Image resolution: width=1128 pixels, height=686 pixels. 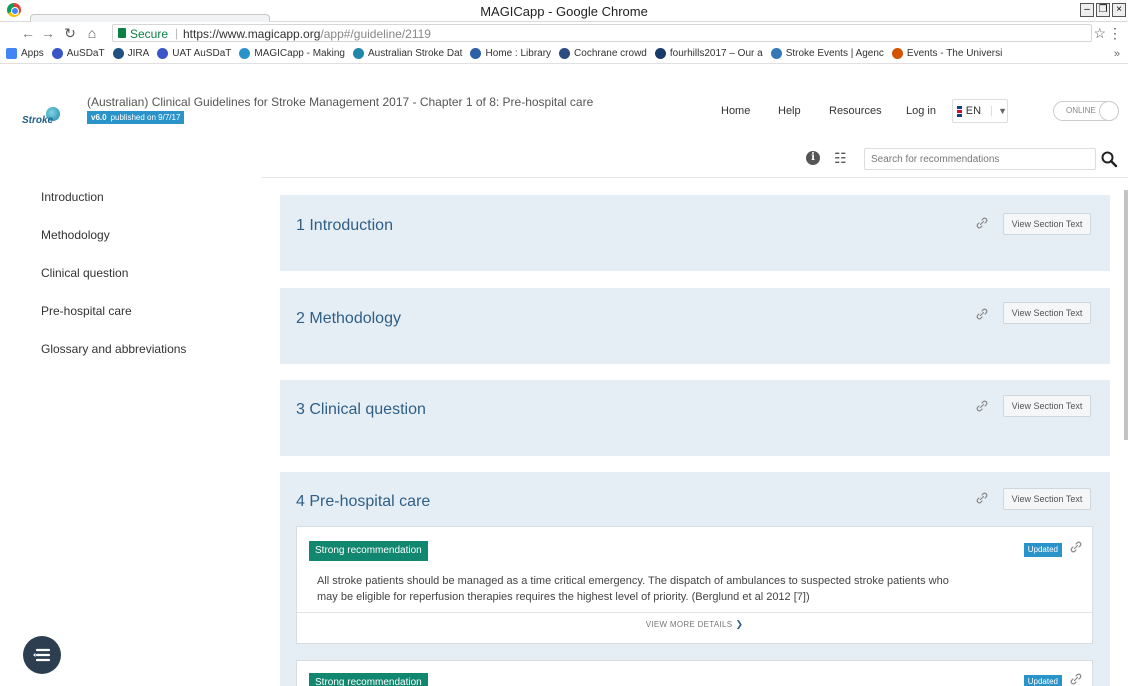 What do you see at coordinates (1087, 10) in the screenshot?
I see `minimize-button: –` at bounding box center [1087, 10].